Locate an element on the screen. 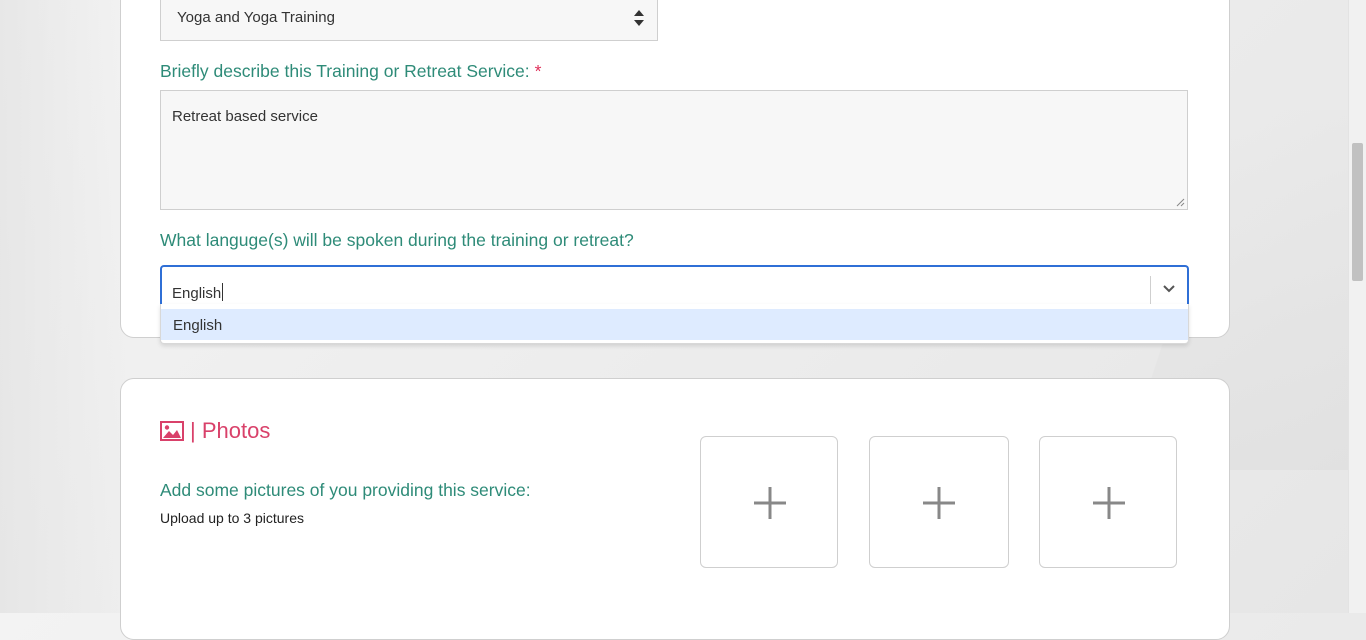  photos-hint: Upload up to 3 pictures is located at coordinates (232, 518).